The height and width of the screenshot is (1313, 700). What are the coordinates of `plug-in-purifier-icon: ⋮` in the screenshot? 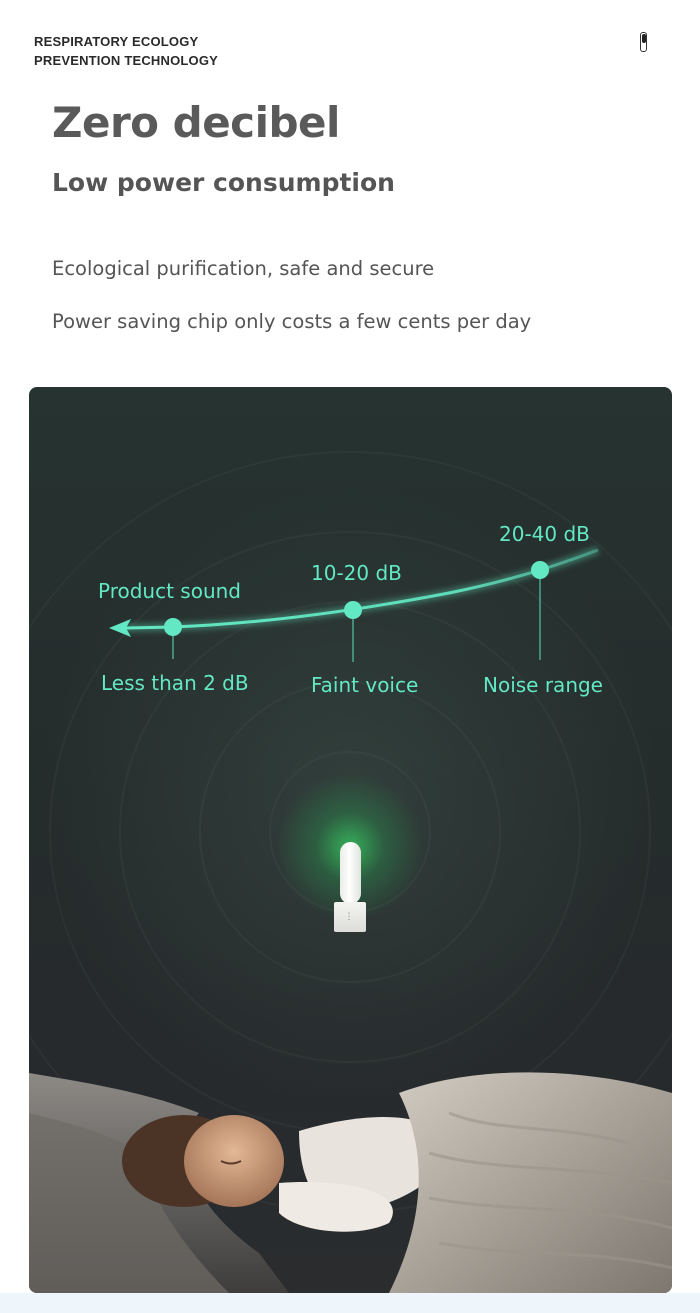 It's located at (349, 888).